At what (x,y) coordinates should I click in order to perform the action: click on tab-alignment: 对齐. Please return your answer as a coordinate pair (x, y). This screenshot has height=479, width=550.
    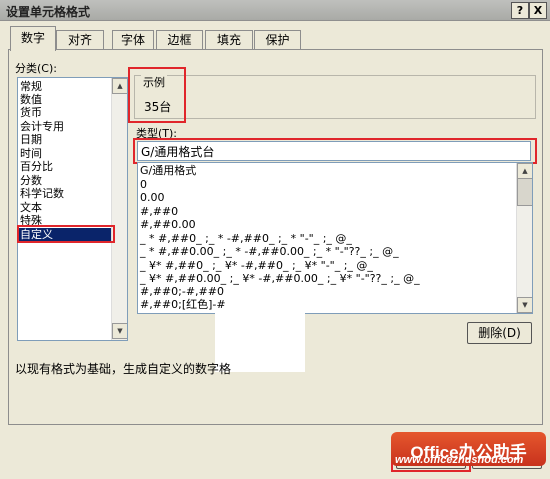
    Looking at the image, I should click on (80, 40).